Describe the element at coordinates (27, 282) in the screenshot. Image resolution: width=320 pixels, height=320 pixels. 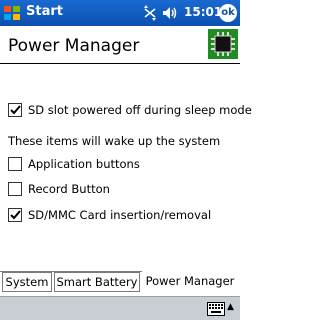
I see `tab-system: System` at that location.